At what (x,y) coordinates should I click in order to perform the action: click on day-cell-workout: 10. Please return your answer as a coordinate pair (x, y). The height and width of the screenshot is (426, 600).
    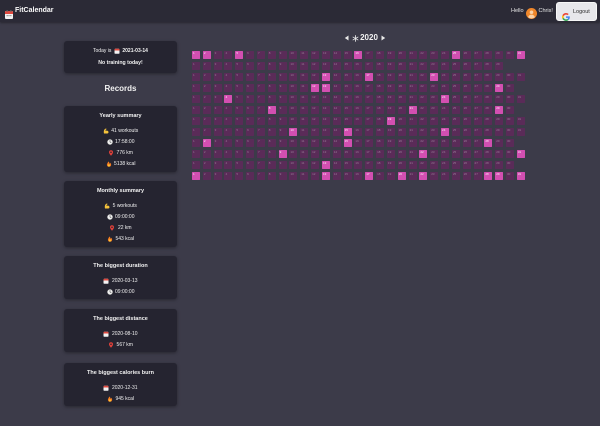
    Looking at the image, I should click on (293, 132).